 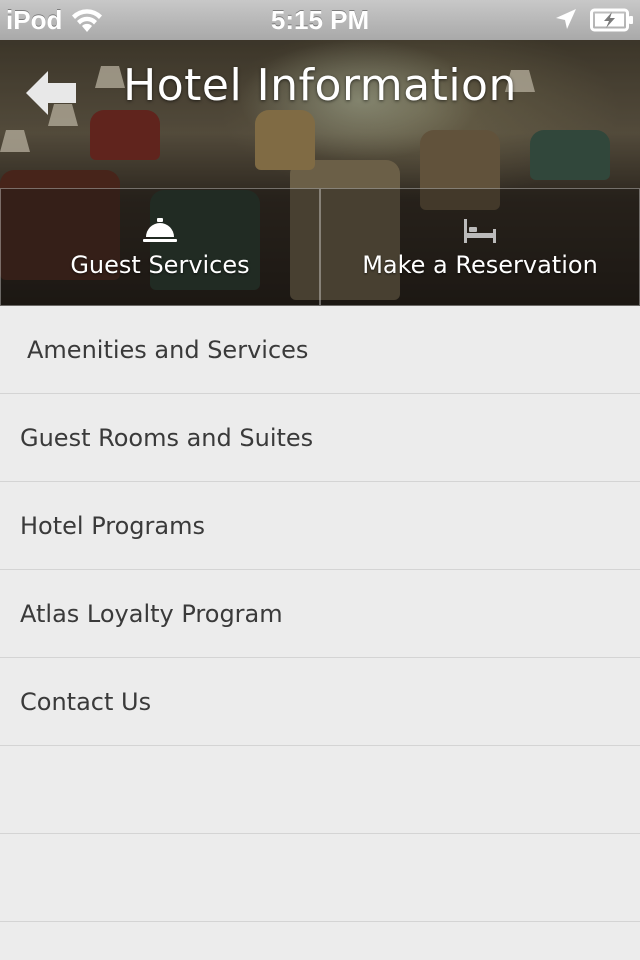 What do you see at coordinates (480, 247) in the screenshot?
I see `make-reservation-button: Make a Reservation` at bounding box center [480, 247].